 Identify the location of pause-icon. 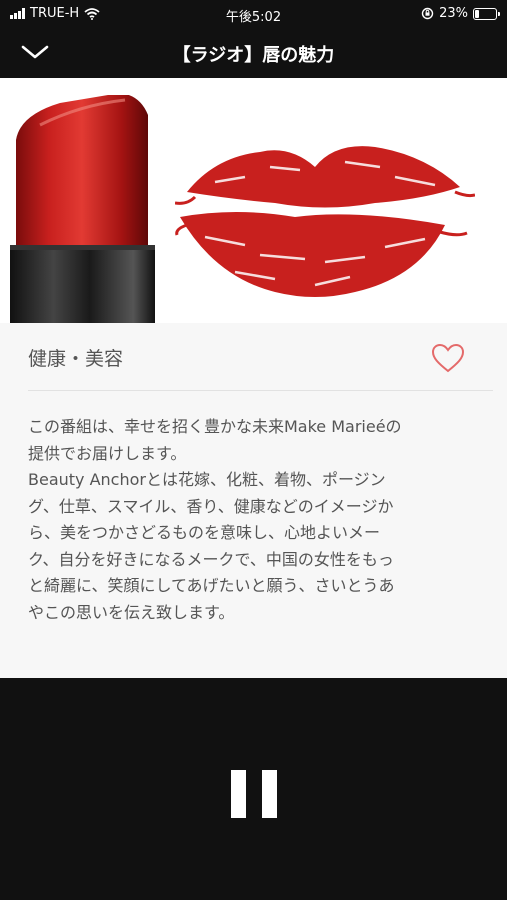
(254, 794).